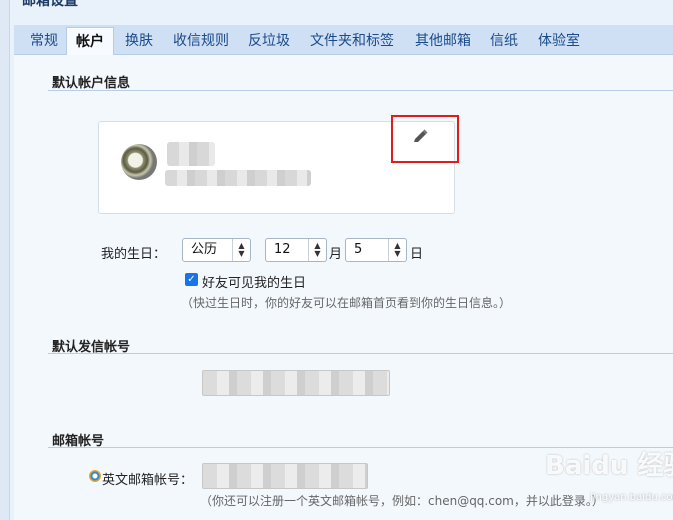 This screenshot has width=673, height=520. What do you see at coordinates (504, 41) in the screenshot?
I see `tab-stationery: 信纸` at bounding box center [504, 41].